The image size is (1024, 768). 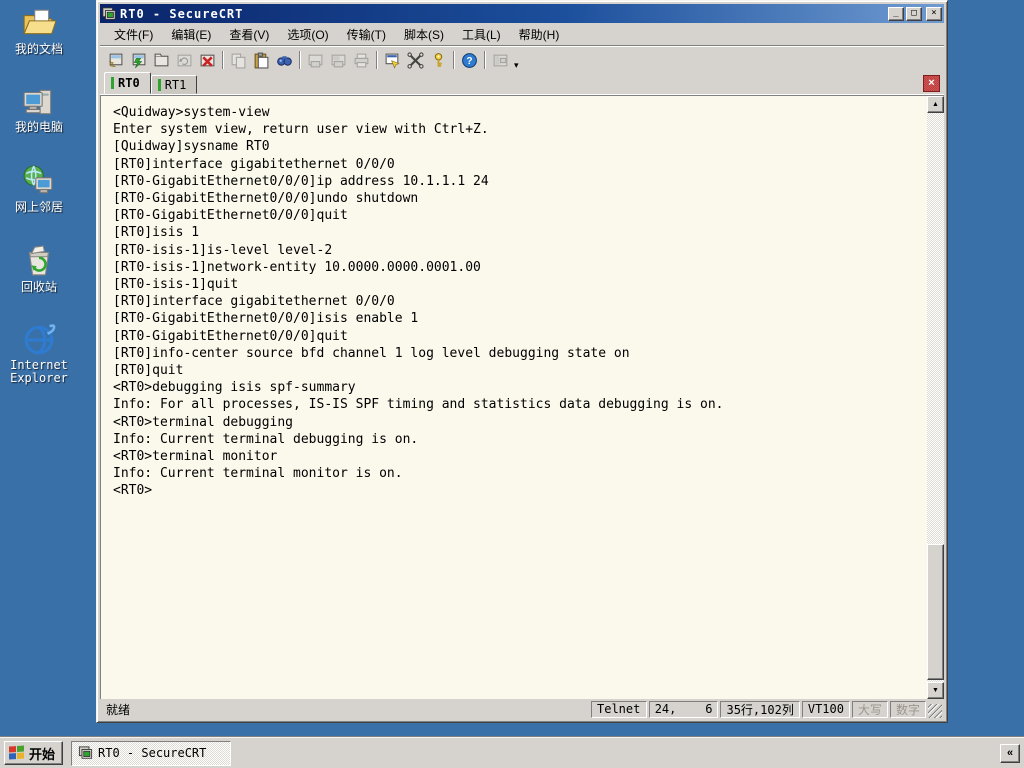 I want to click on menu-bar: 文件(F) 编辑(E) 查看(V) 选项(O) 传输(T) 脚本(S) 工具(L) 帮助(H), so click(x=522, y=34).